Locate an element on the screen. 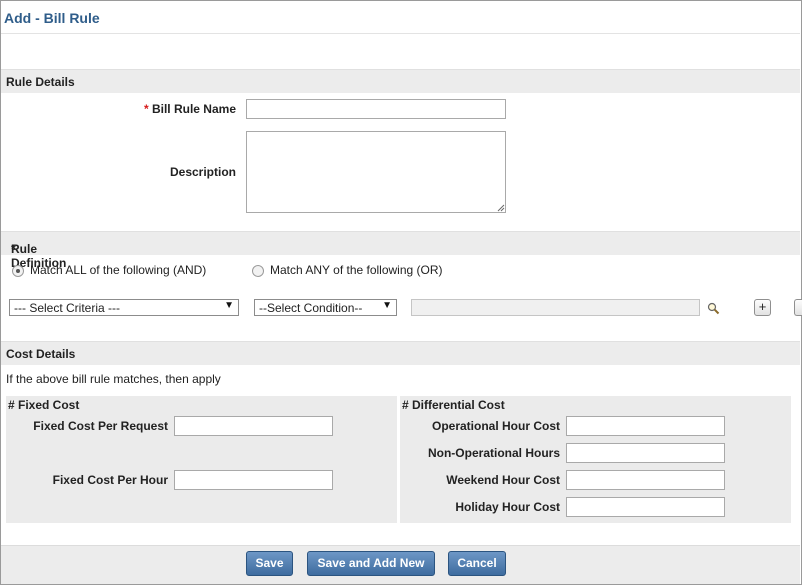 This screenshot has height=585, width=802. fixed-cost-per-hour-input is located at coordinates (253, 480).